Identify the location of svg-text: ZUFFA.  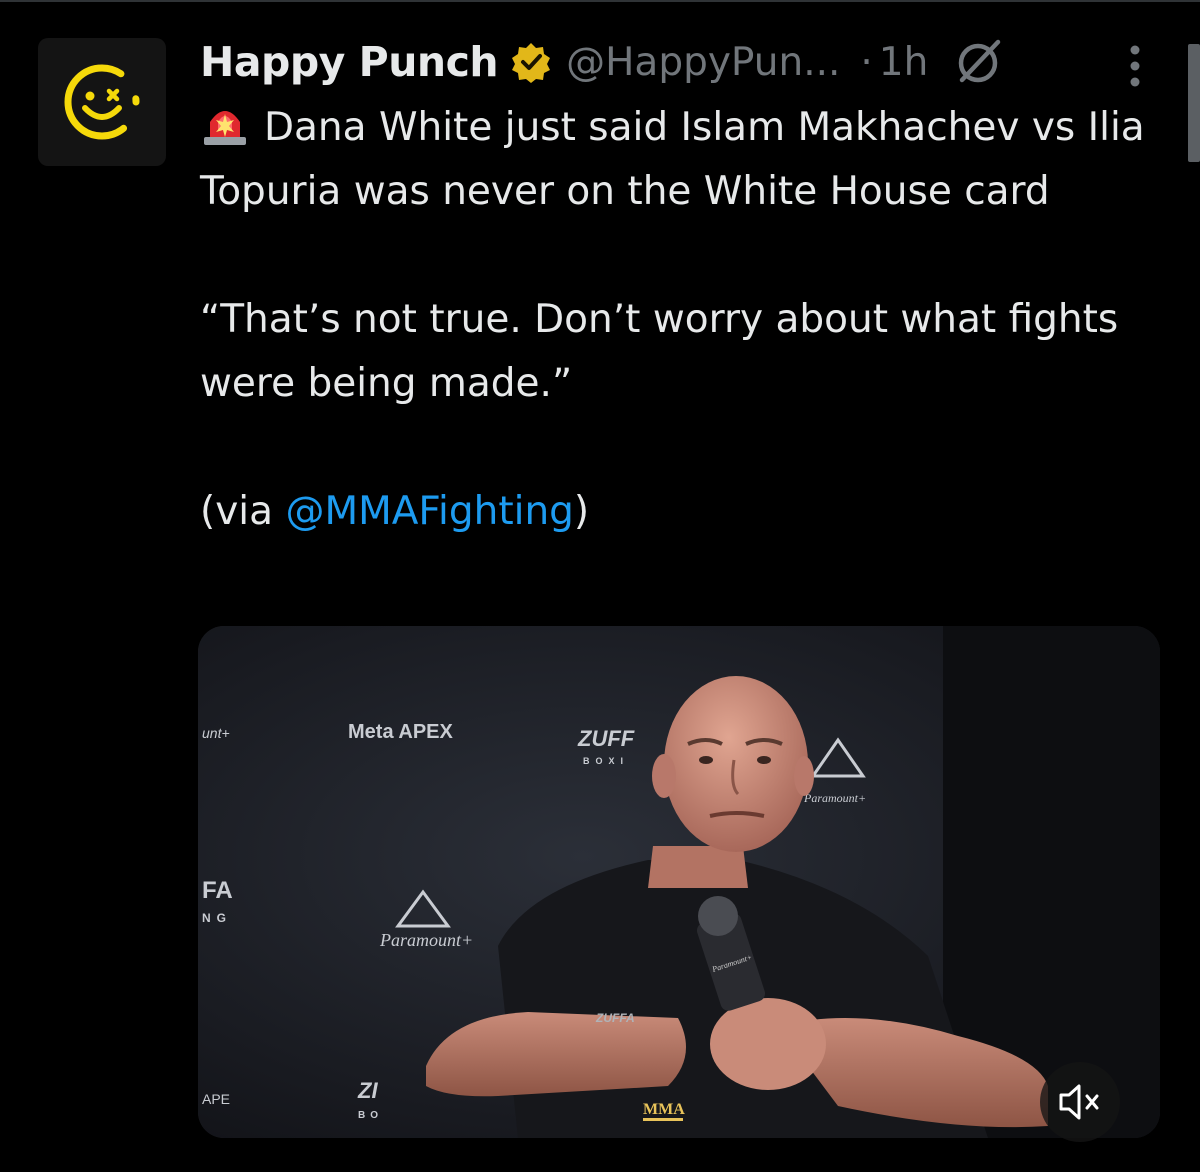
(615, 1018).